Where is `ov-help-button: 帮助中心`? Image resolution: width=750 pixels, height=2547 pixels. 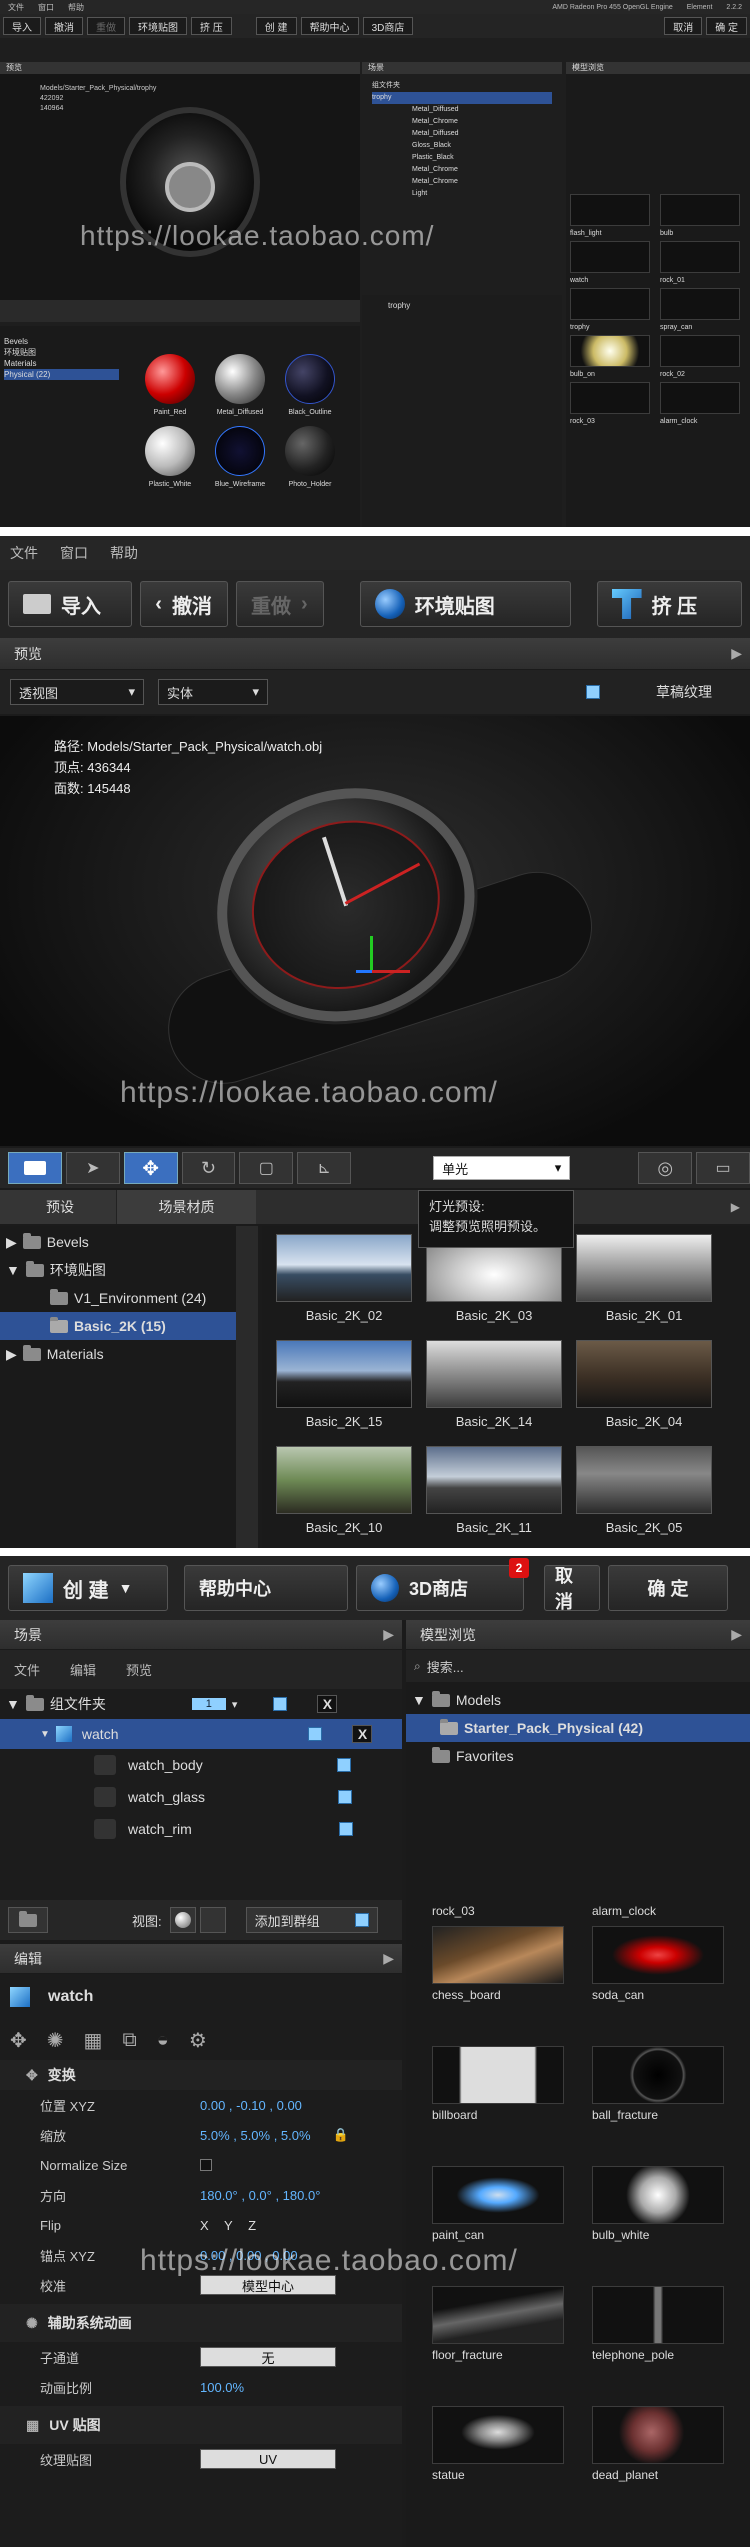 ov-help-button: 帮助中心 is located at coordinates (329, 26).